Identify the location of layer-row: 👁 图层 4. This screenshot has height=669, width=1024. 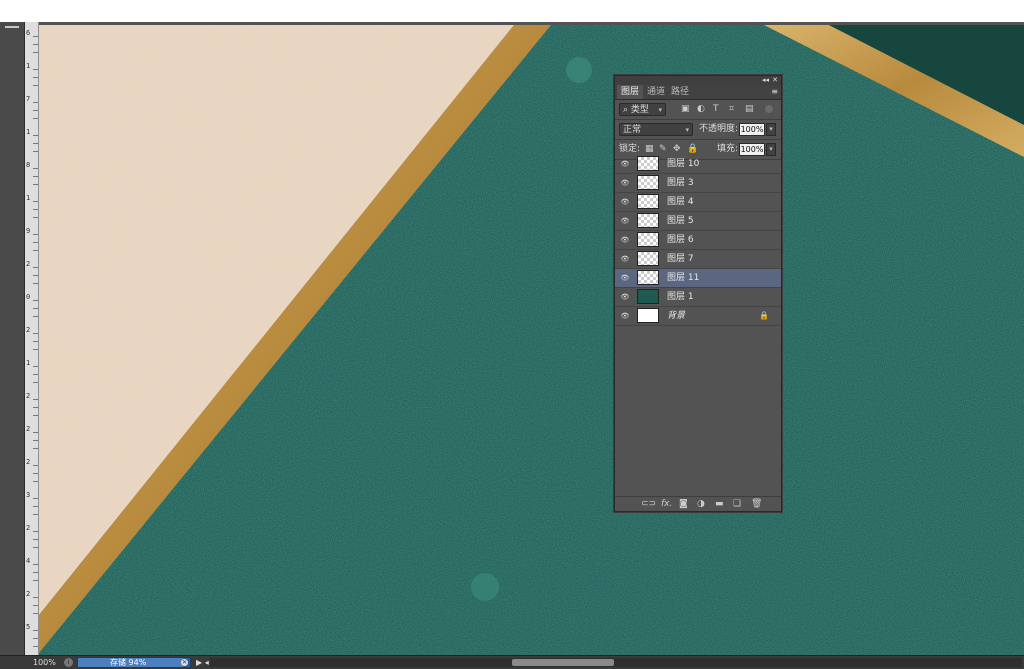
(698, 202).